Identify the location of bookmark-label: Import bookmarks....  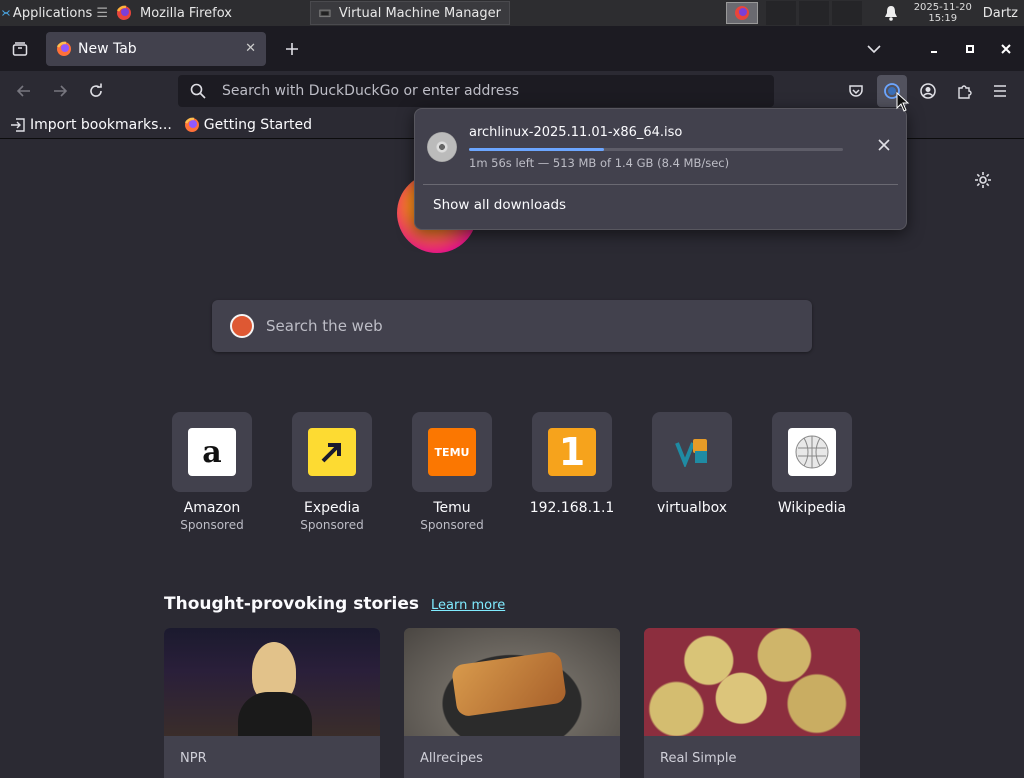
(101, 124).